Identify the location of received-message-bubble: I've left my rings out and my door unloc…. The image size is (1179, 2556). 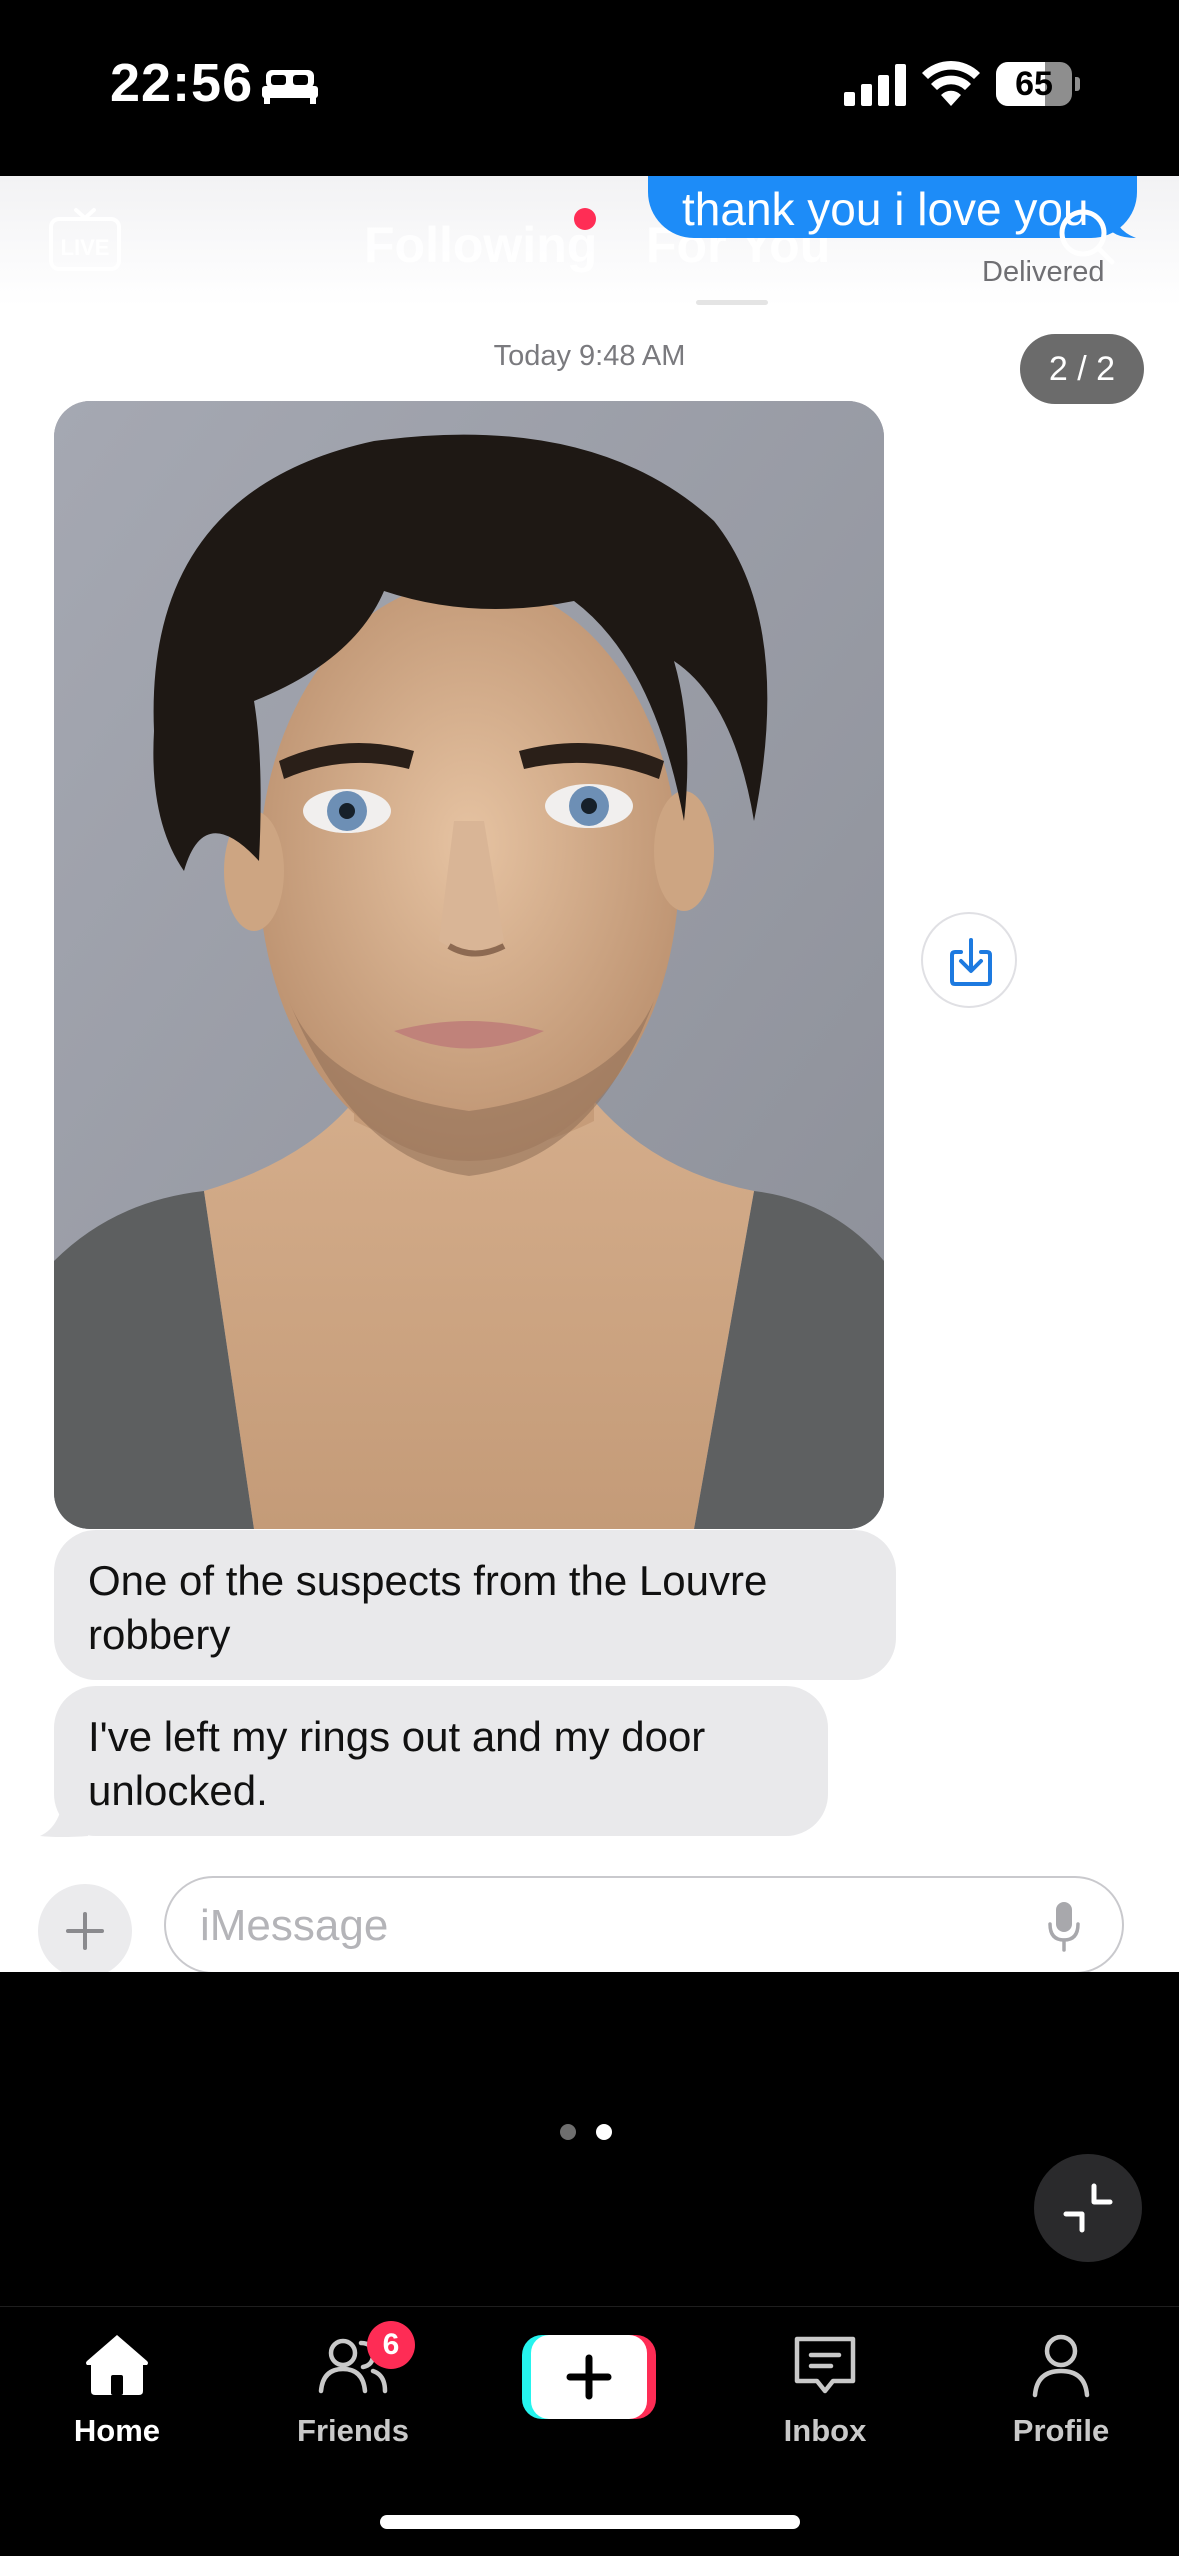
(441, 1761).